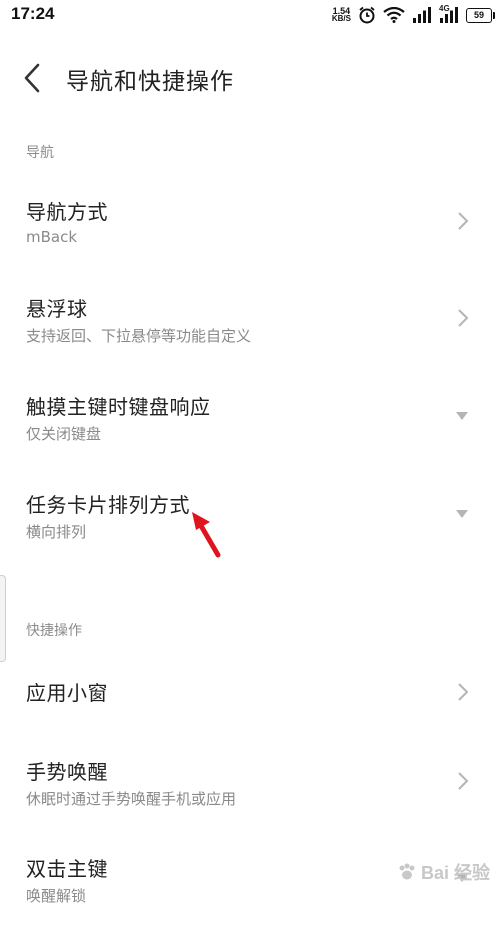 The width and height of the screenshot is (500, 933). I want to click on edge-handle, so click(3, 618).